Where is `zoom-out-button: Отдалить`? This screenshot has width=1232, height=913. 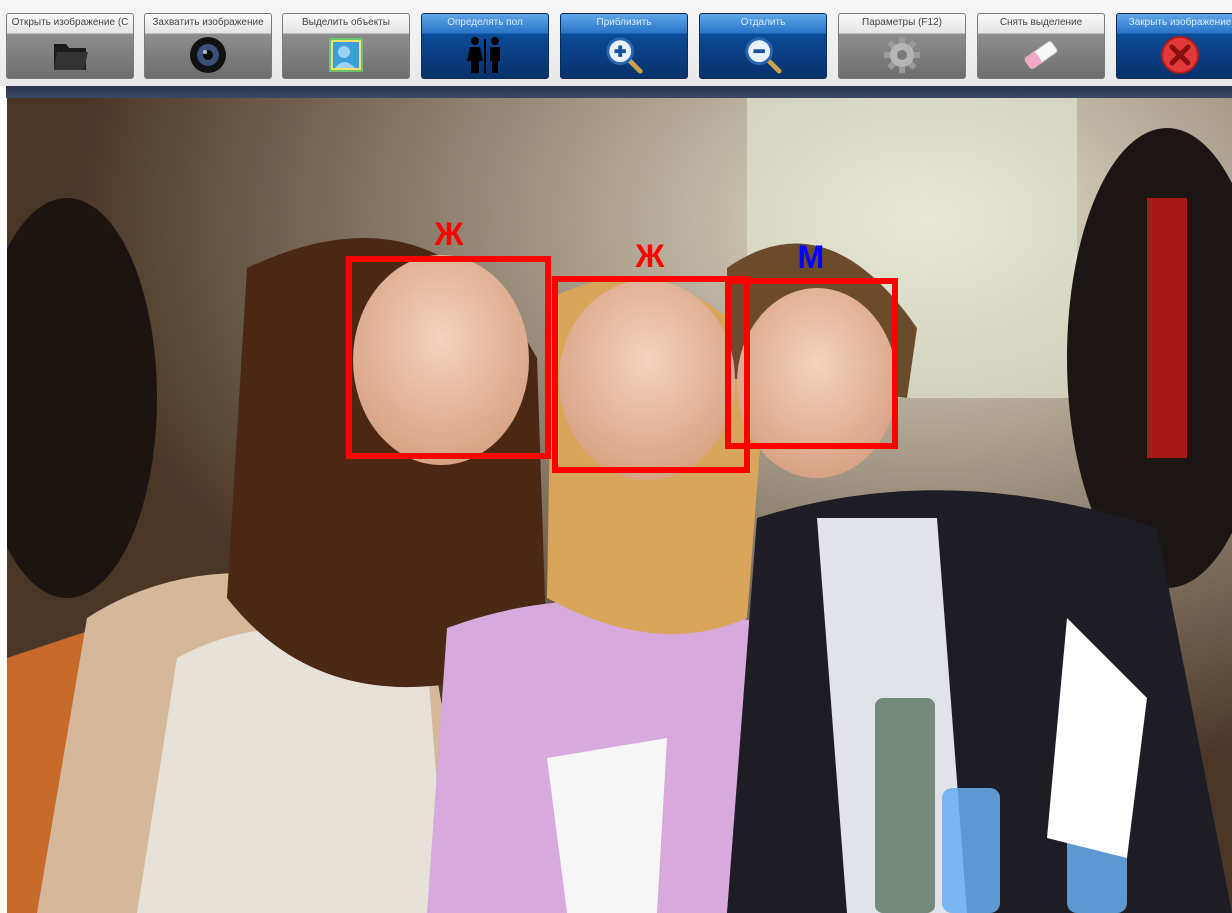
zoom-out-button: Отдалить is located at coordinates (763, 46).